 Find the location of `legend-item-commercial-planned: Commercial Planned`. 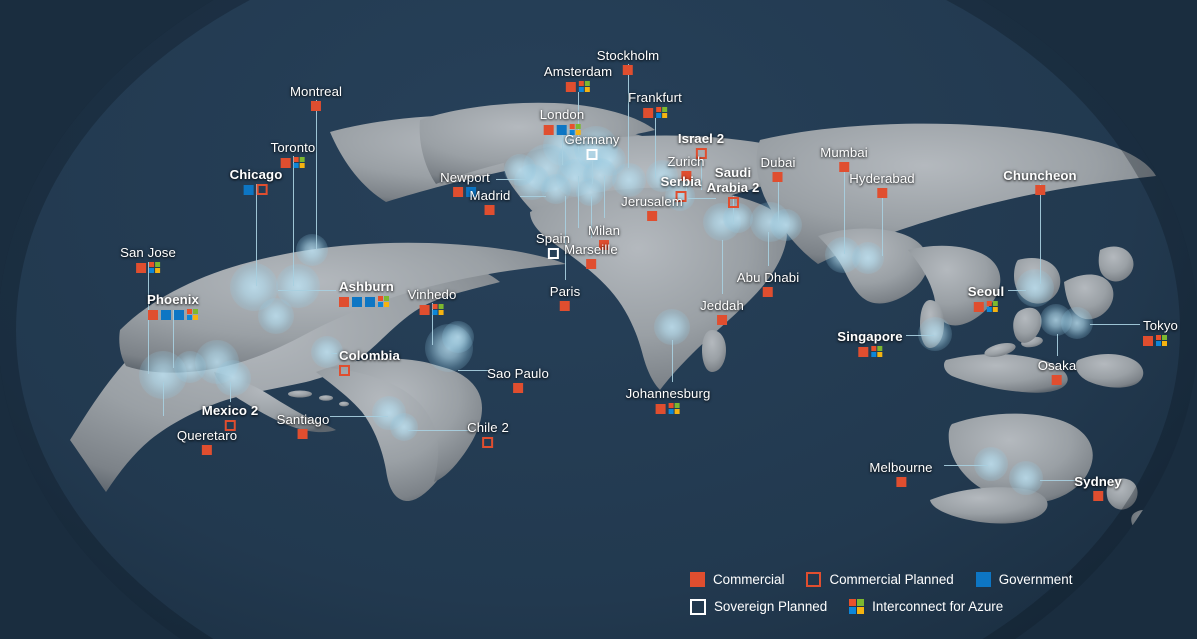

legend-item-commercial-planned: Commercial Planned is located at coordinates (880, 579).